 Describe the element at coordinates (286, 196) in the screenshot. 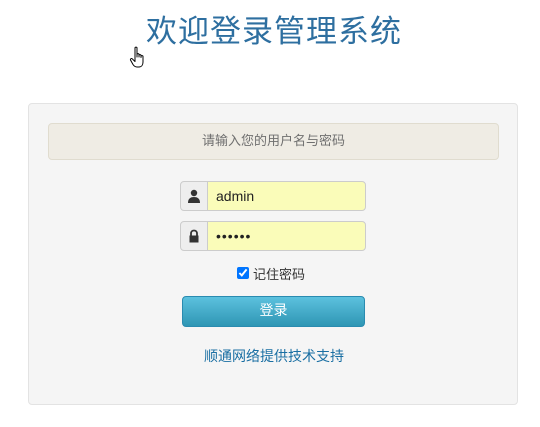

I see `username-input` at that location.